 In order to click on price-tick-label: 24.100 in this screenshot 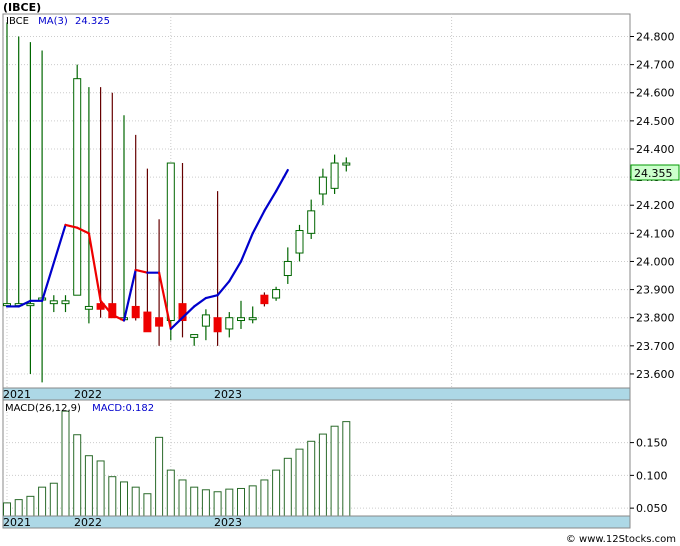, I will do `click(655, 233)`.